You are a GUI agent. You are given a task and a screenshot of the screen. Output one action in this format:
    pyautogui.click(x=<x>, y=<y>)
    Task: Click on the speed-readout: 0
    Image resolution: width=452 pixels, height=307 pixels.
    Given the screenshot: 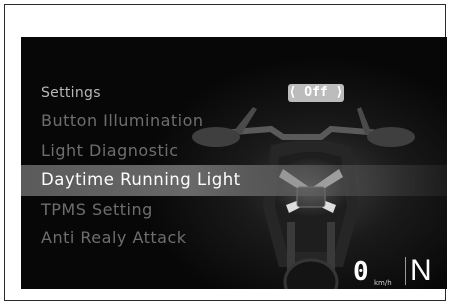 What is the action you would take?
    pyautogui.click(x=361, y=272)
    